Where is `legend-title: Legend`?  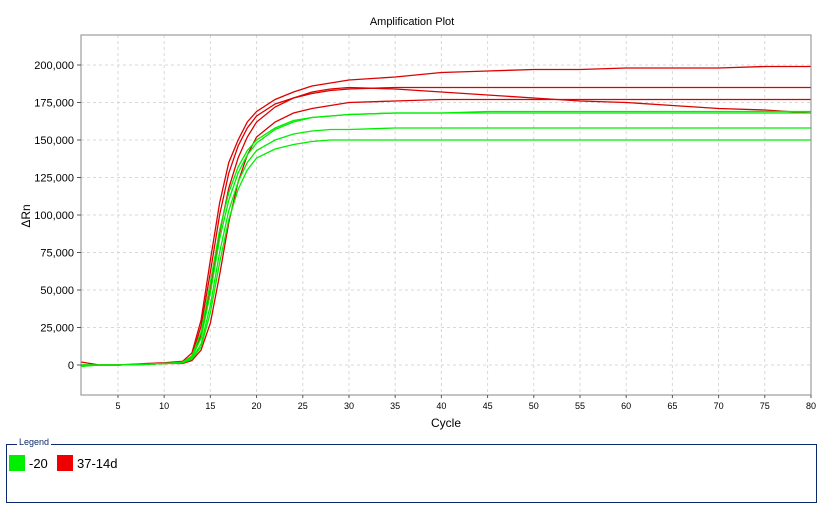
legend-title: Legend is located at coordinates (34, 442).